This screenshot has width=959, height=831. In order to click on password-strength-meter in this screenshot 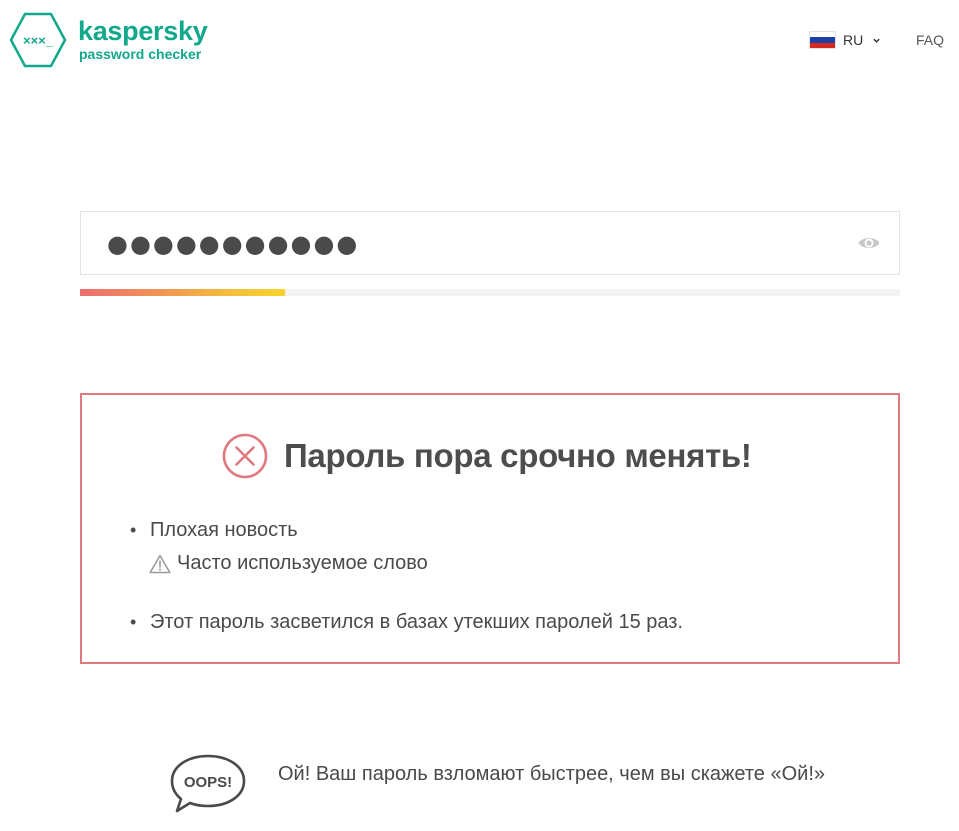, I will do `click(490, 292)`.